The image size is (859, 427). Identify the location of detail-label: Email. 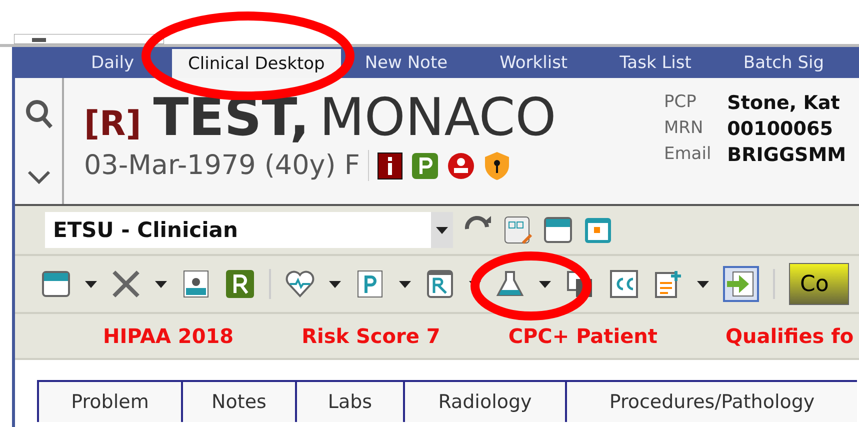
(688, 155).